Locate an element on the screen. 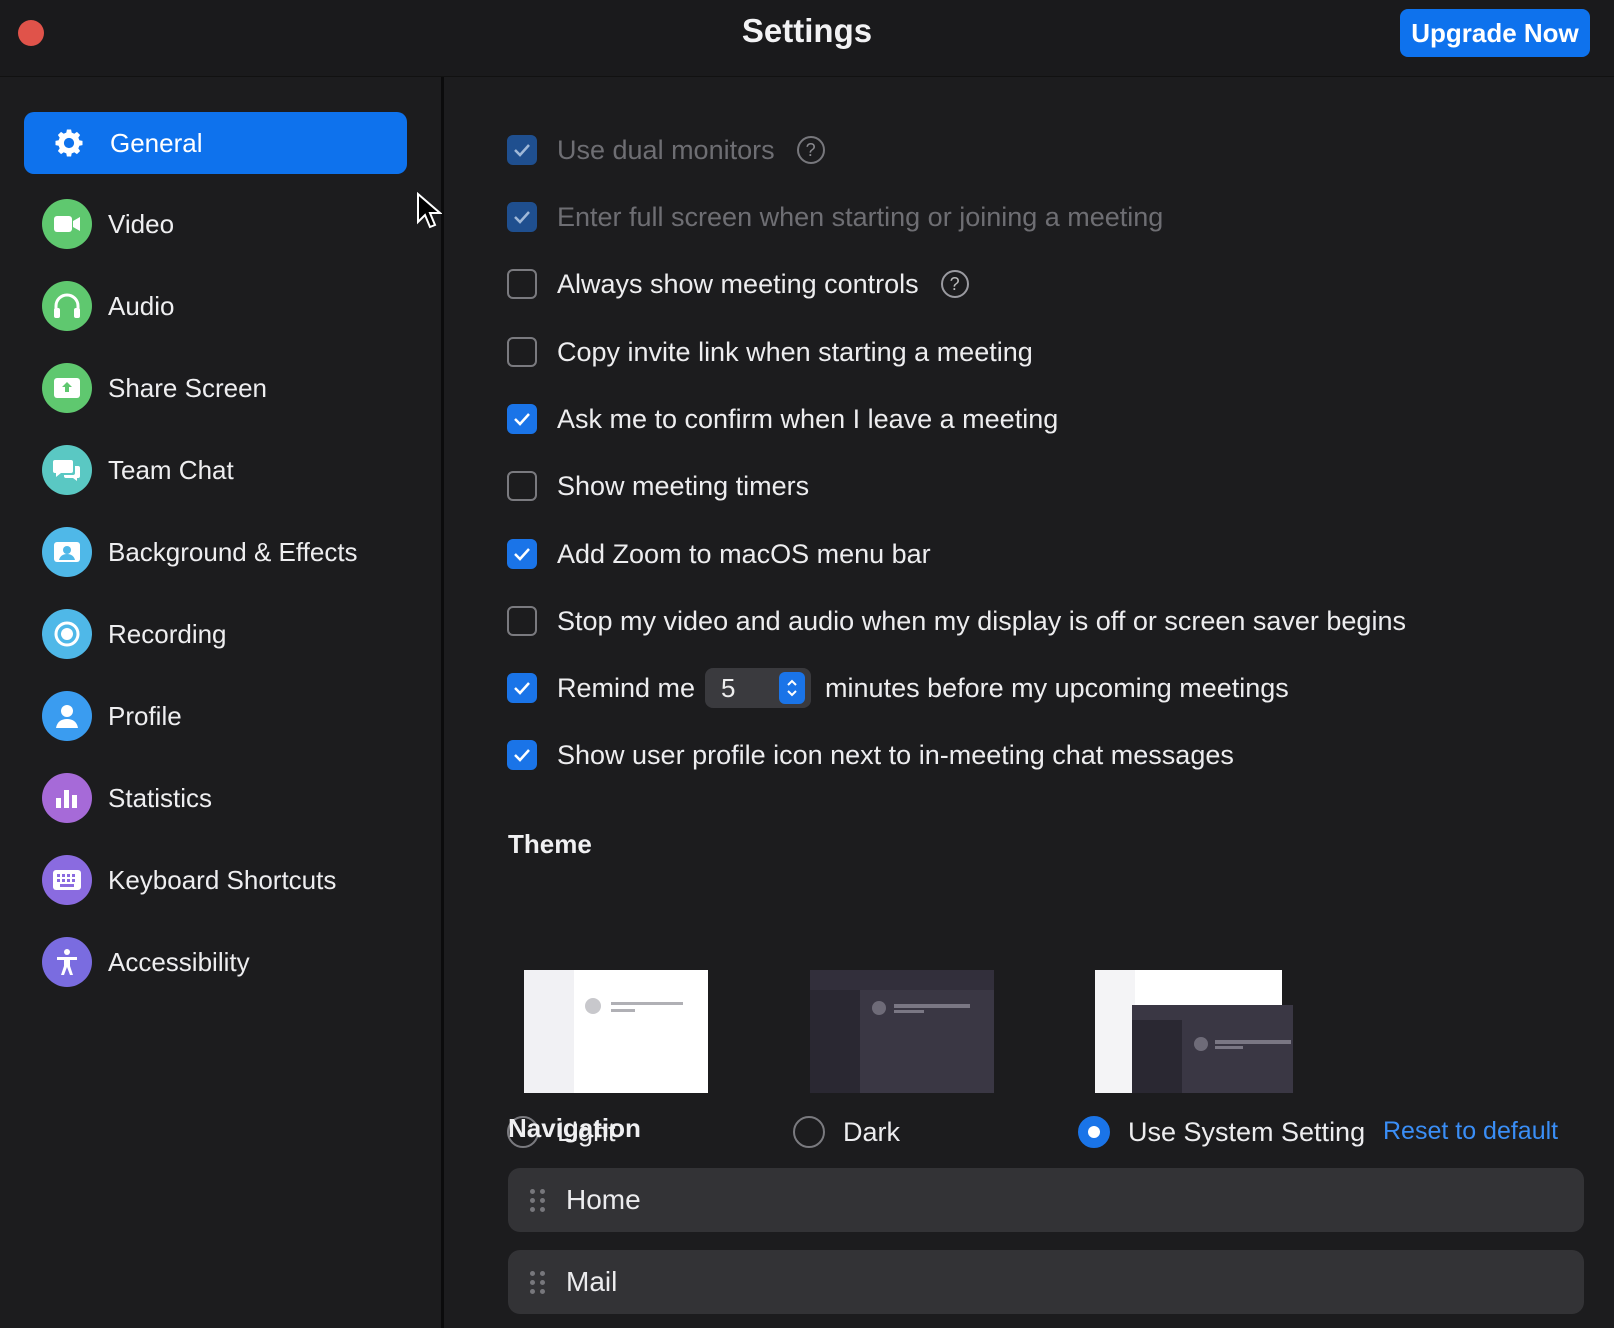 This screenshot has width=1614, height=1328. option-label: Add Zoom to macOS menu bar is located at coordinates (744, 553).